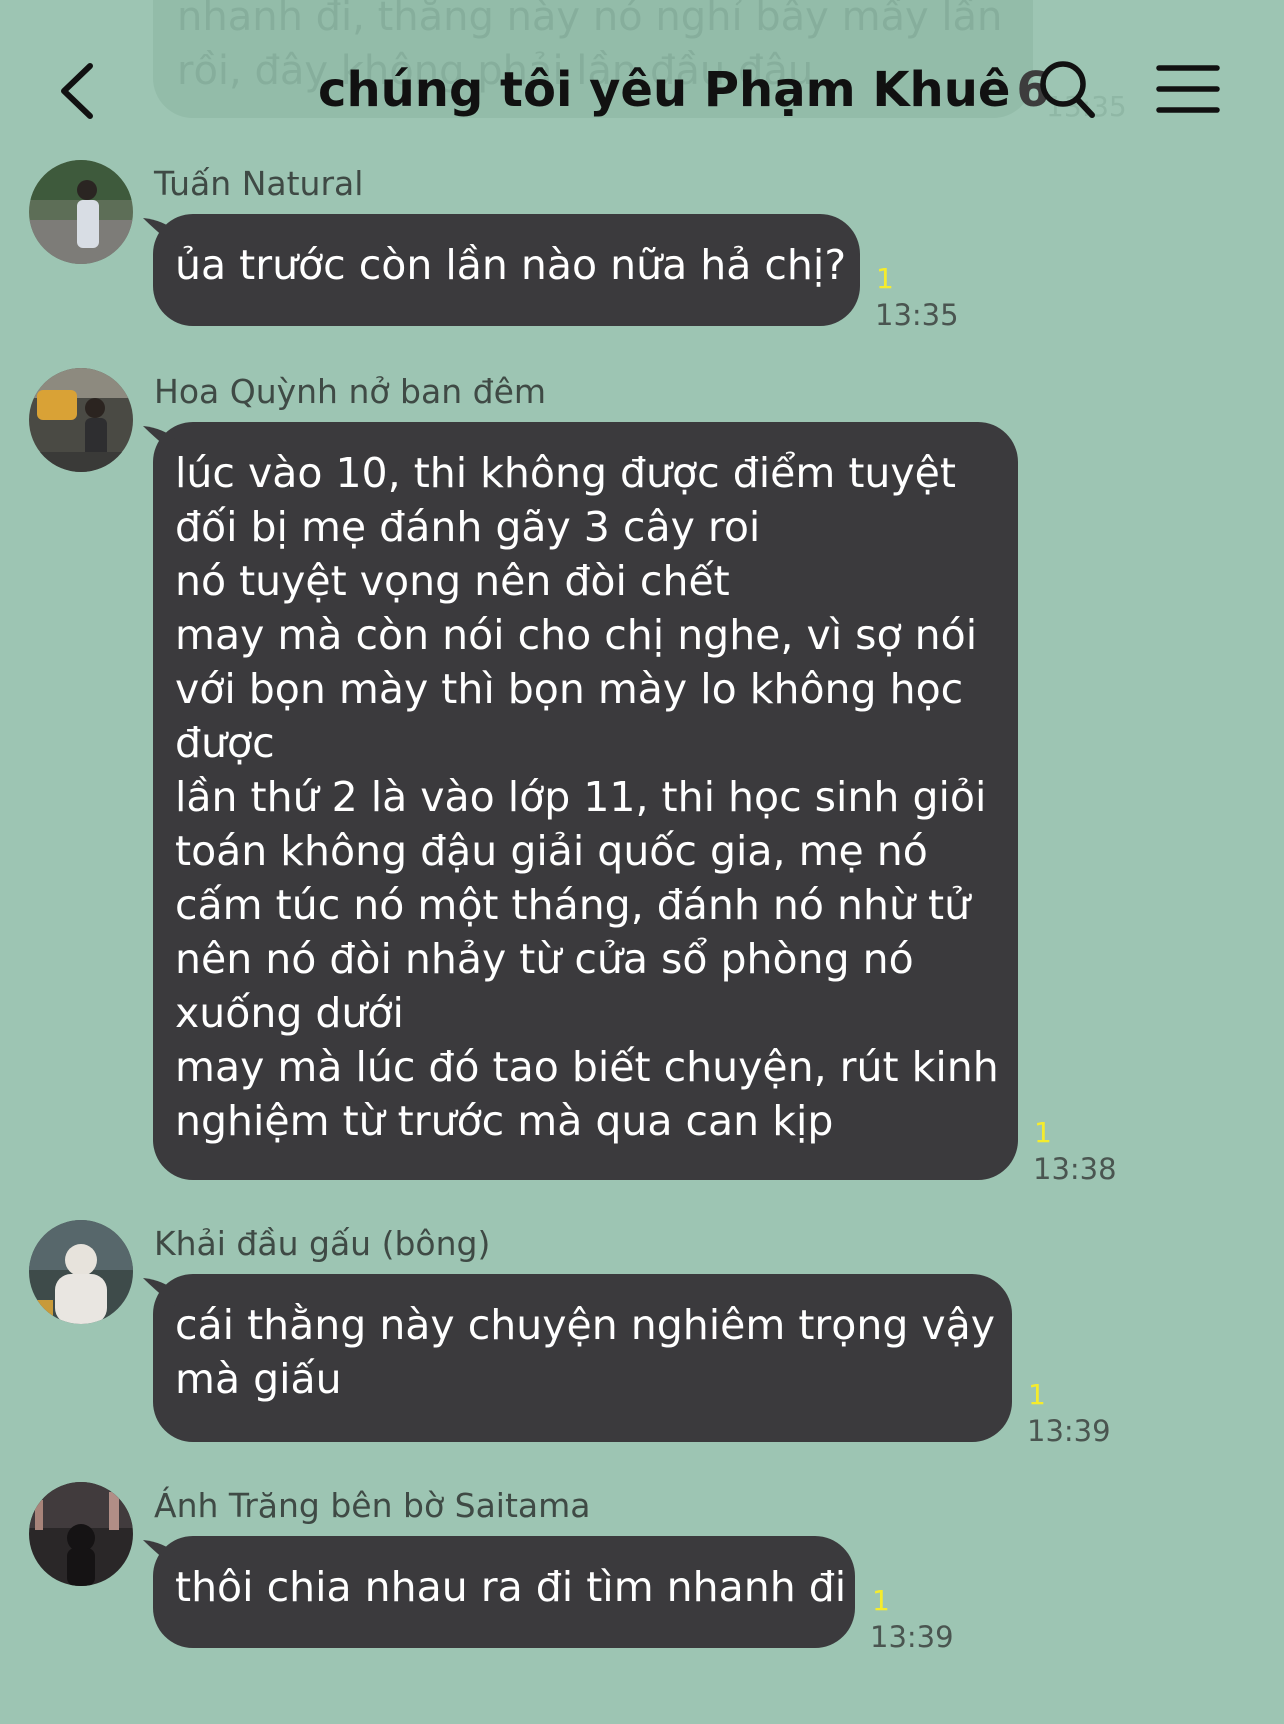  What do you see at coordinates (258, 1379) in the screenshot?
I see `message-line: mà giấu` at bounding box center [258, 1379].